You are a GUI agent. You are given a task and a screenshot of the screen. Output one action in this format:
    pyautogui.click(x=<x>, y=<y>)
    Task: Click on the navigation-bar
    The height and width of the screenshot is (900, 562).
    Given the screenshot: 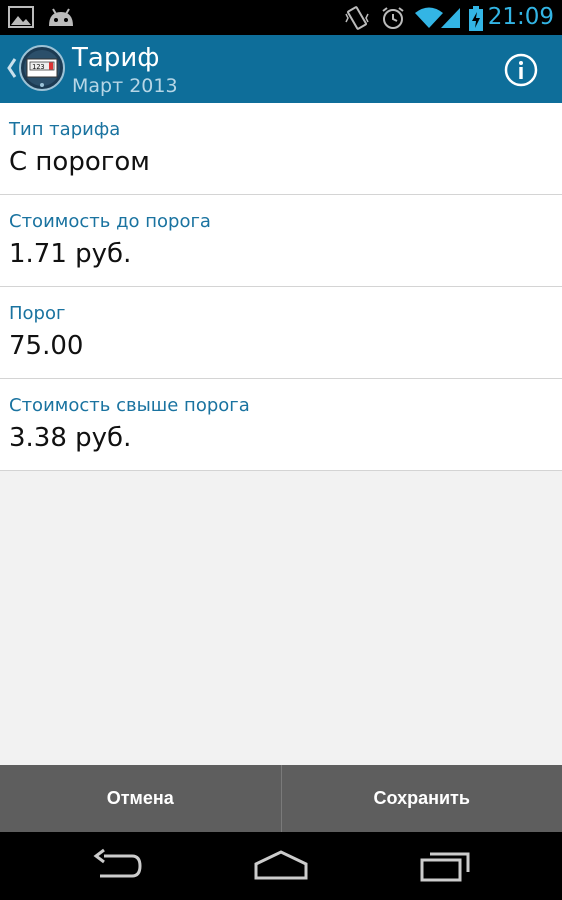 What is the action you would take?
    pyautogui.click(x=281, y=866)
    